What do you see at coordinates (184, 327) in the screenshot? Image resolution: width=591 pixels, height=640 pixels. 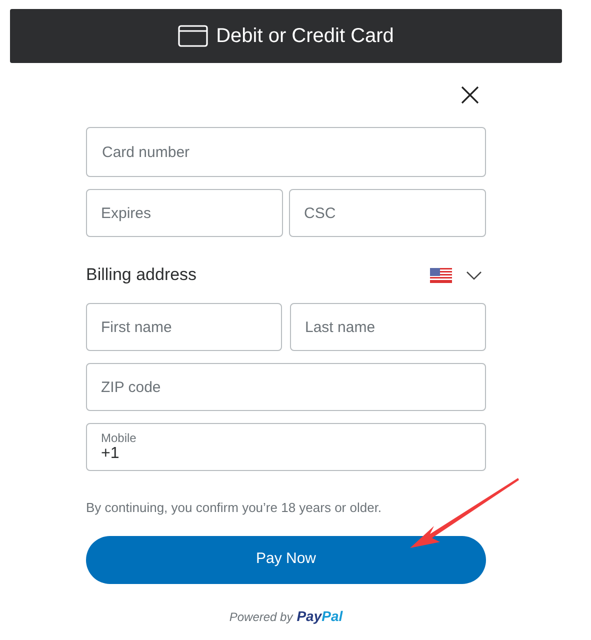 I see `input-field: First name` at bounding box center [184, 327].